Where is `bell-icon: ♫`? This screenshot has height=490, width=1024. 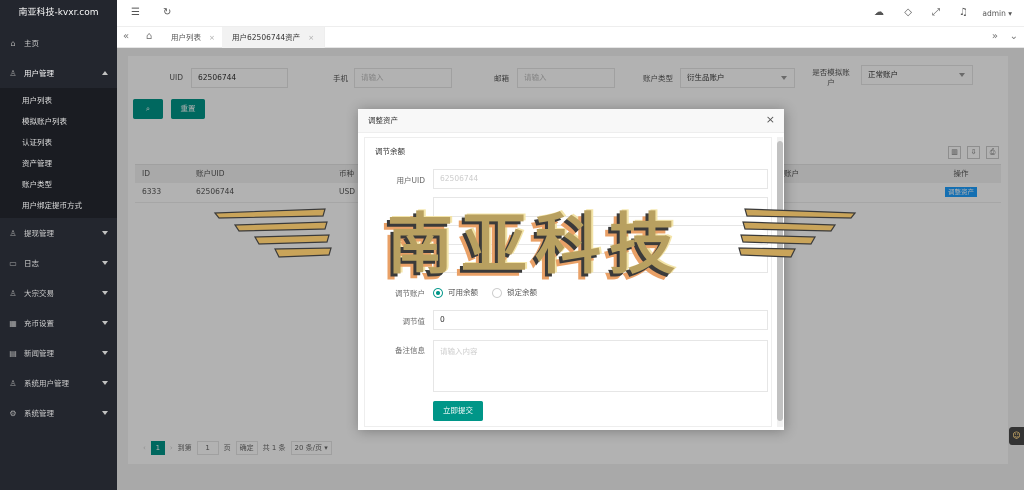
bell-icon: ♫ is located at coordinates (963, 12).